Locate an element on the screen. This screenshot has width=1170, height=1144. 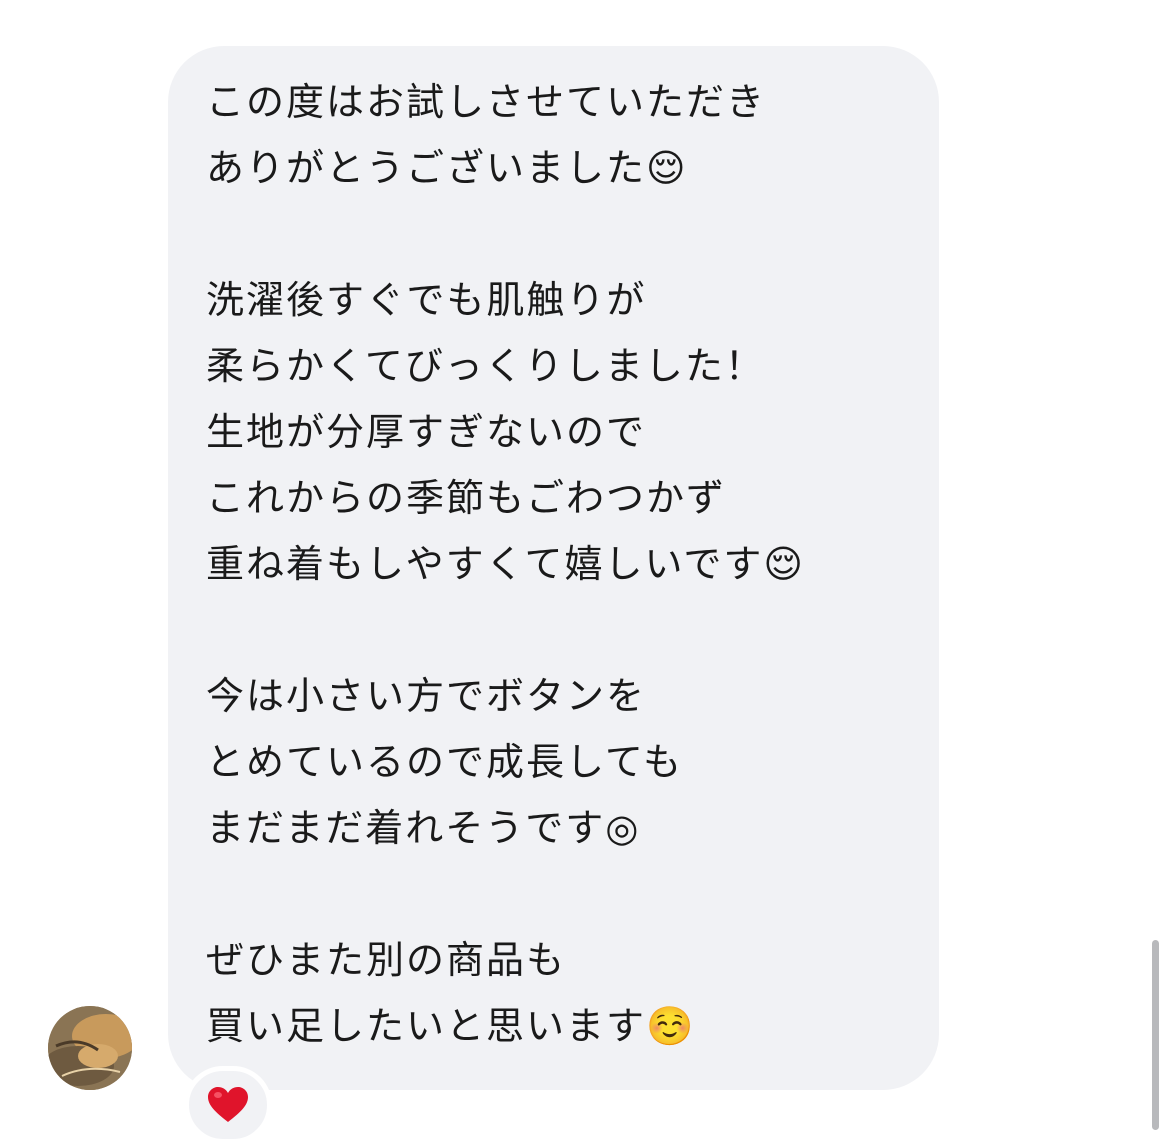
message-line: まだまだ着れそうです◎ is located at coordinates (423, 828).